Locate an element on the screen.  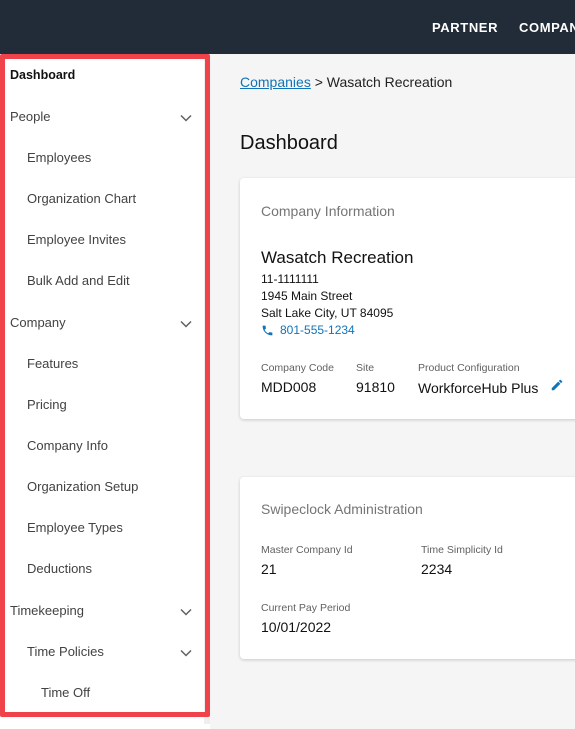
breadcrumb-current: Wasatch Recreation is located at coordinates (389, 82).